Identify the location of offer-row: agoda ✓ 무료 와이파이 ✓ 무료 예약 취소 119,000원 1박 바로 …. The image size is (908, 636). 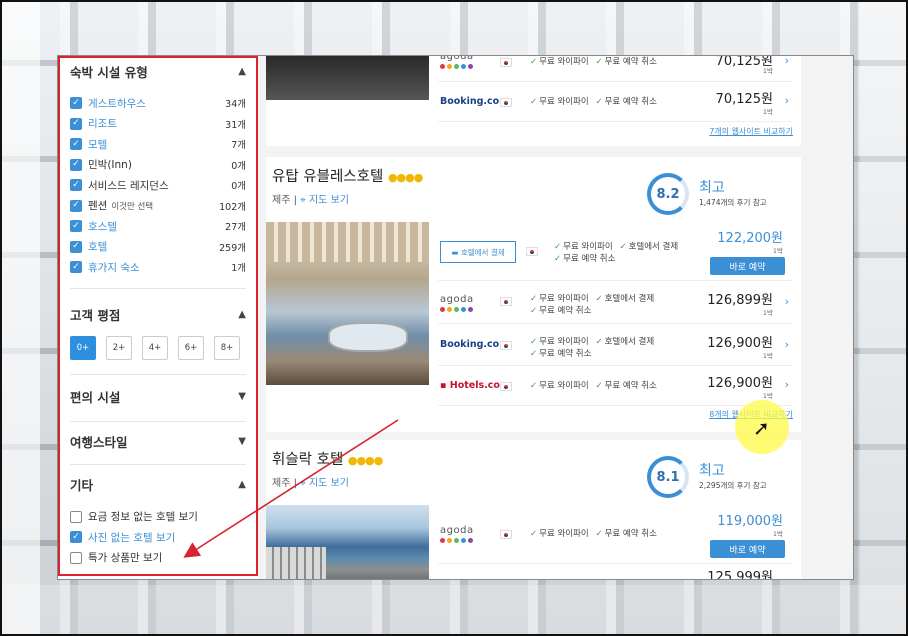
(615, 536).